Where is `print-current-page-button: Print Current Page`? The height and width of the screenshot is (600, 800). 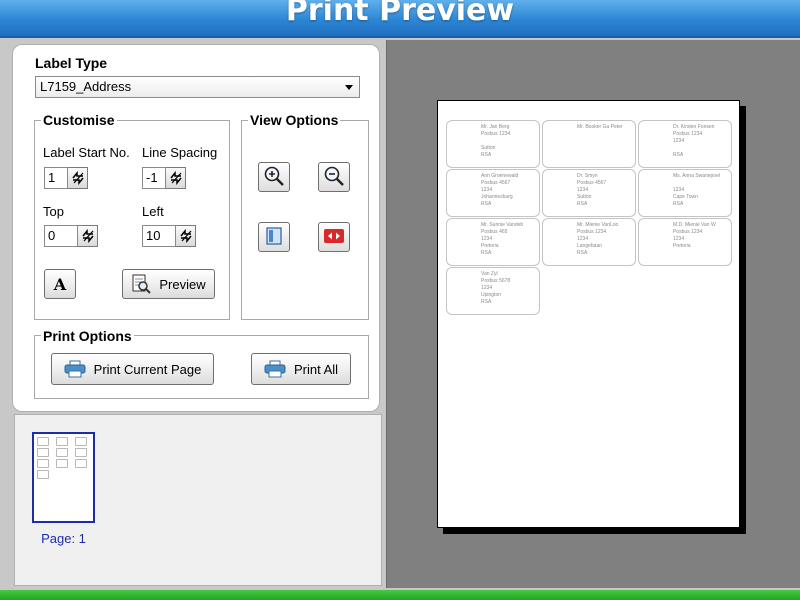 print-current-page-button: Print Current Page is located at coordinates (132, 369).